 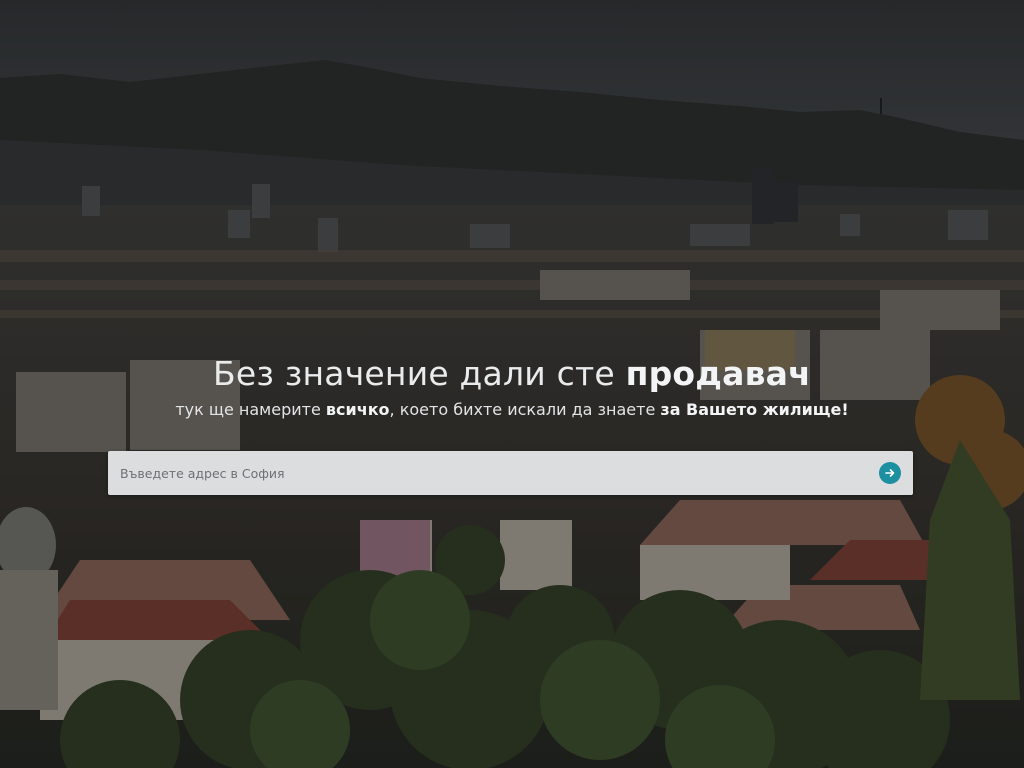 What do you see at coordinates (357, 409) in the screenshot?
I see `subline-emphasis-1: всичко` at bounding box center [357, 409].